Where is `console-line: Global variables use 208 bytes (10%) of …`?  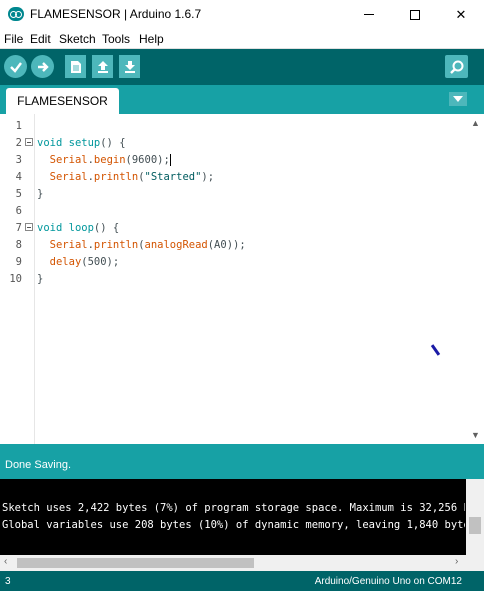
console-line: Global variables use 208 bytes (10%) of … is located at coordinates (233, 525).